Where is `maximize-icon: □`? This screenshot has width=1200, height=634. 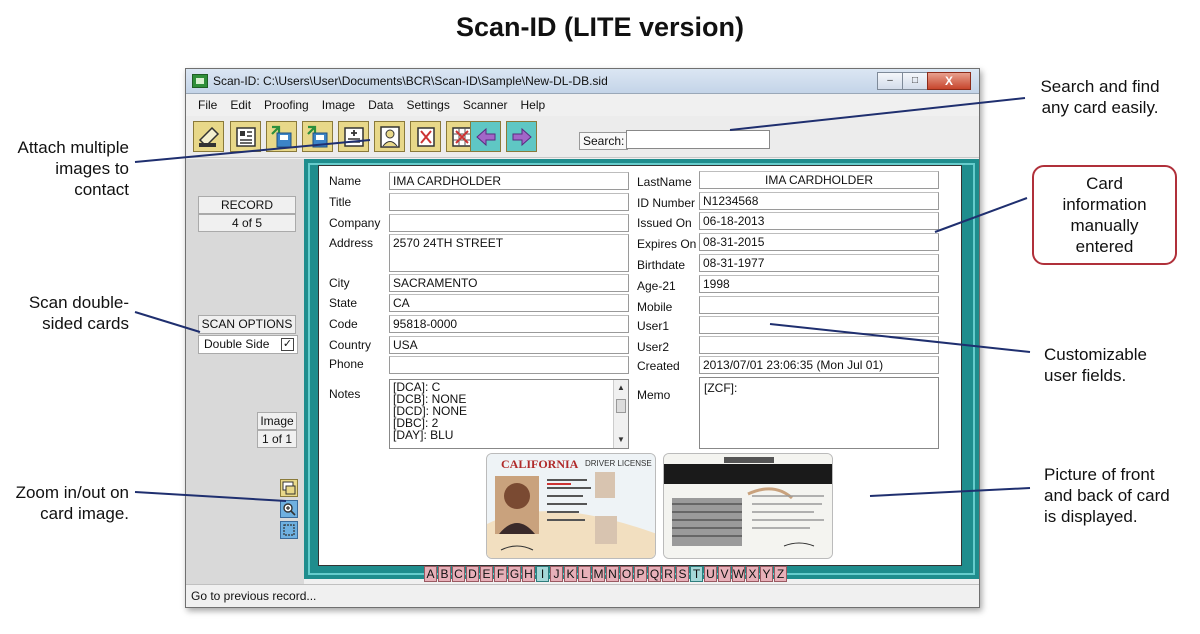
maximize-icon: □ is located at coordinates (915, 81).